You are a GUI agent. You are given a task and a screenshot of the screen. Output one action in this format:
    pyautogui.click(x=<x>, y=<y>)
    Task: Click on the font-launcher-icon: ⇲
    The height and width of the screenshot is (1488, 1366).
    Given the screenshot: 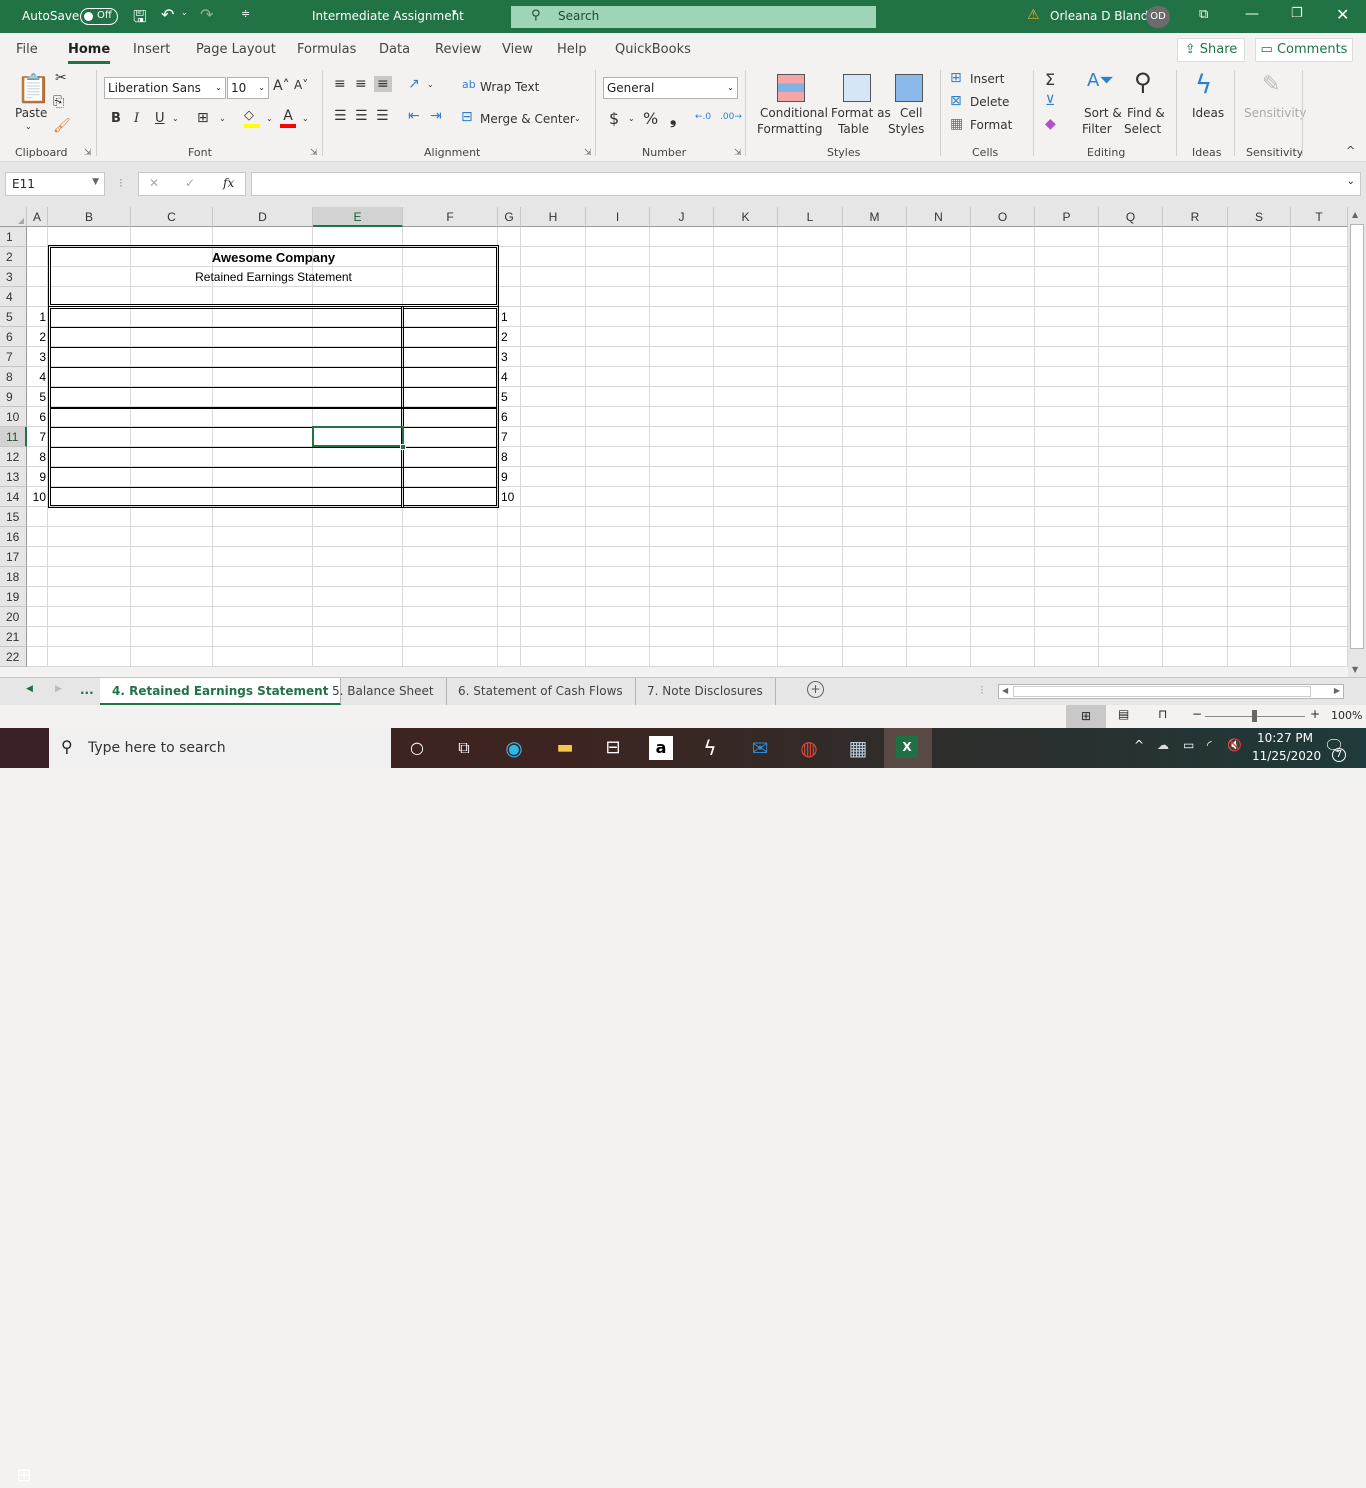 What is the action you would take?
    pyautogui.click(x=314, y=153)
    